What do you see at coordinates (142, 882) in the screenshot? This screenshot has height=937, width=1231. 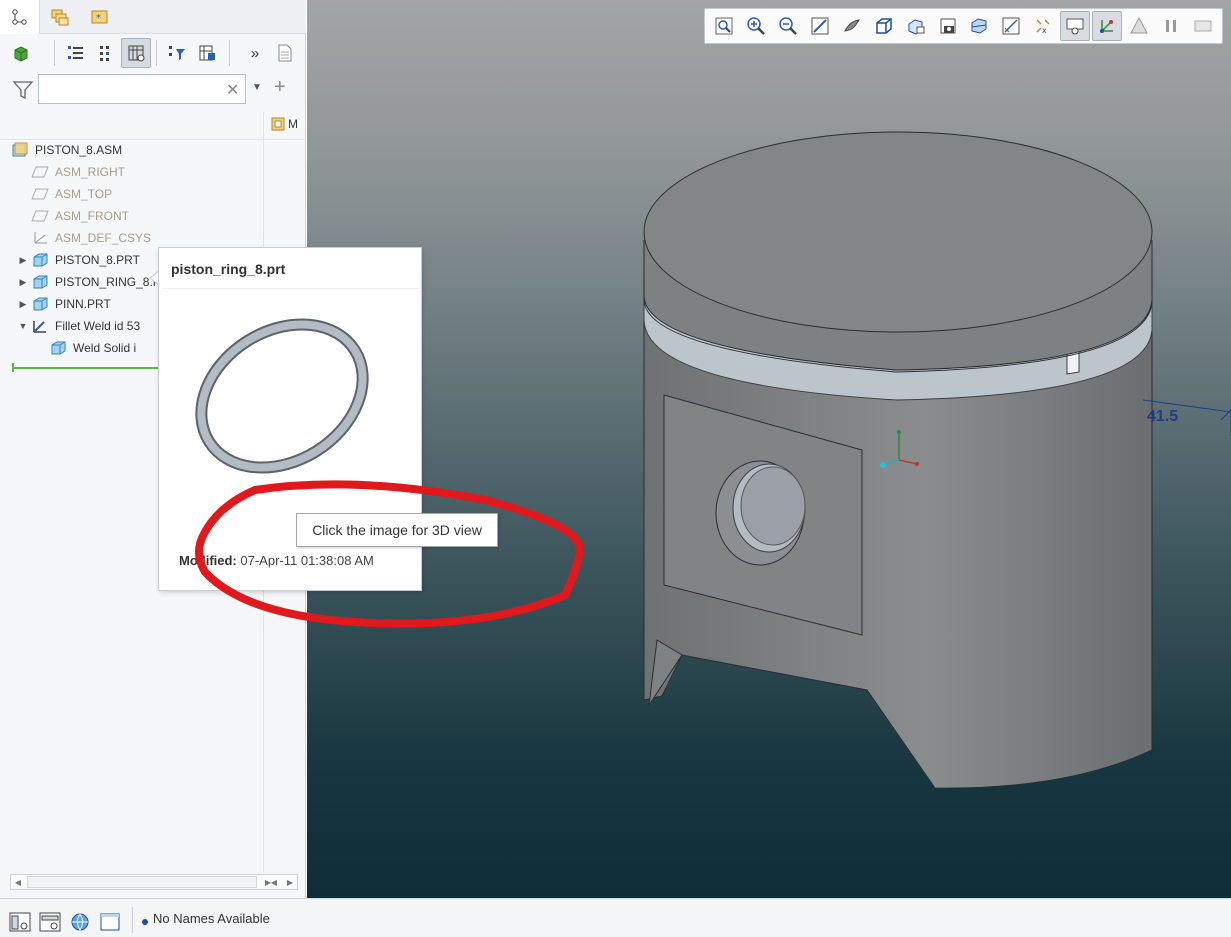 I see `scrollbar-thumb` at bounding box center [142, 882].